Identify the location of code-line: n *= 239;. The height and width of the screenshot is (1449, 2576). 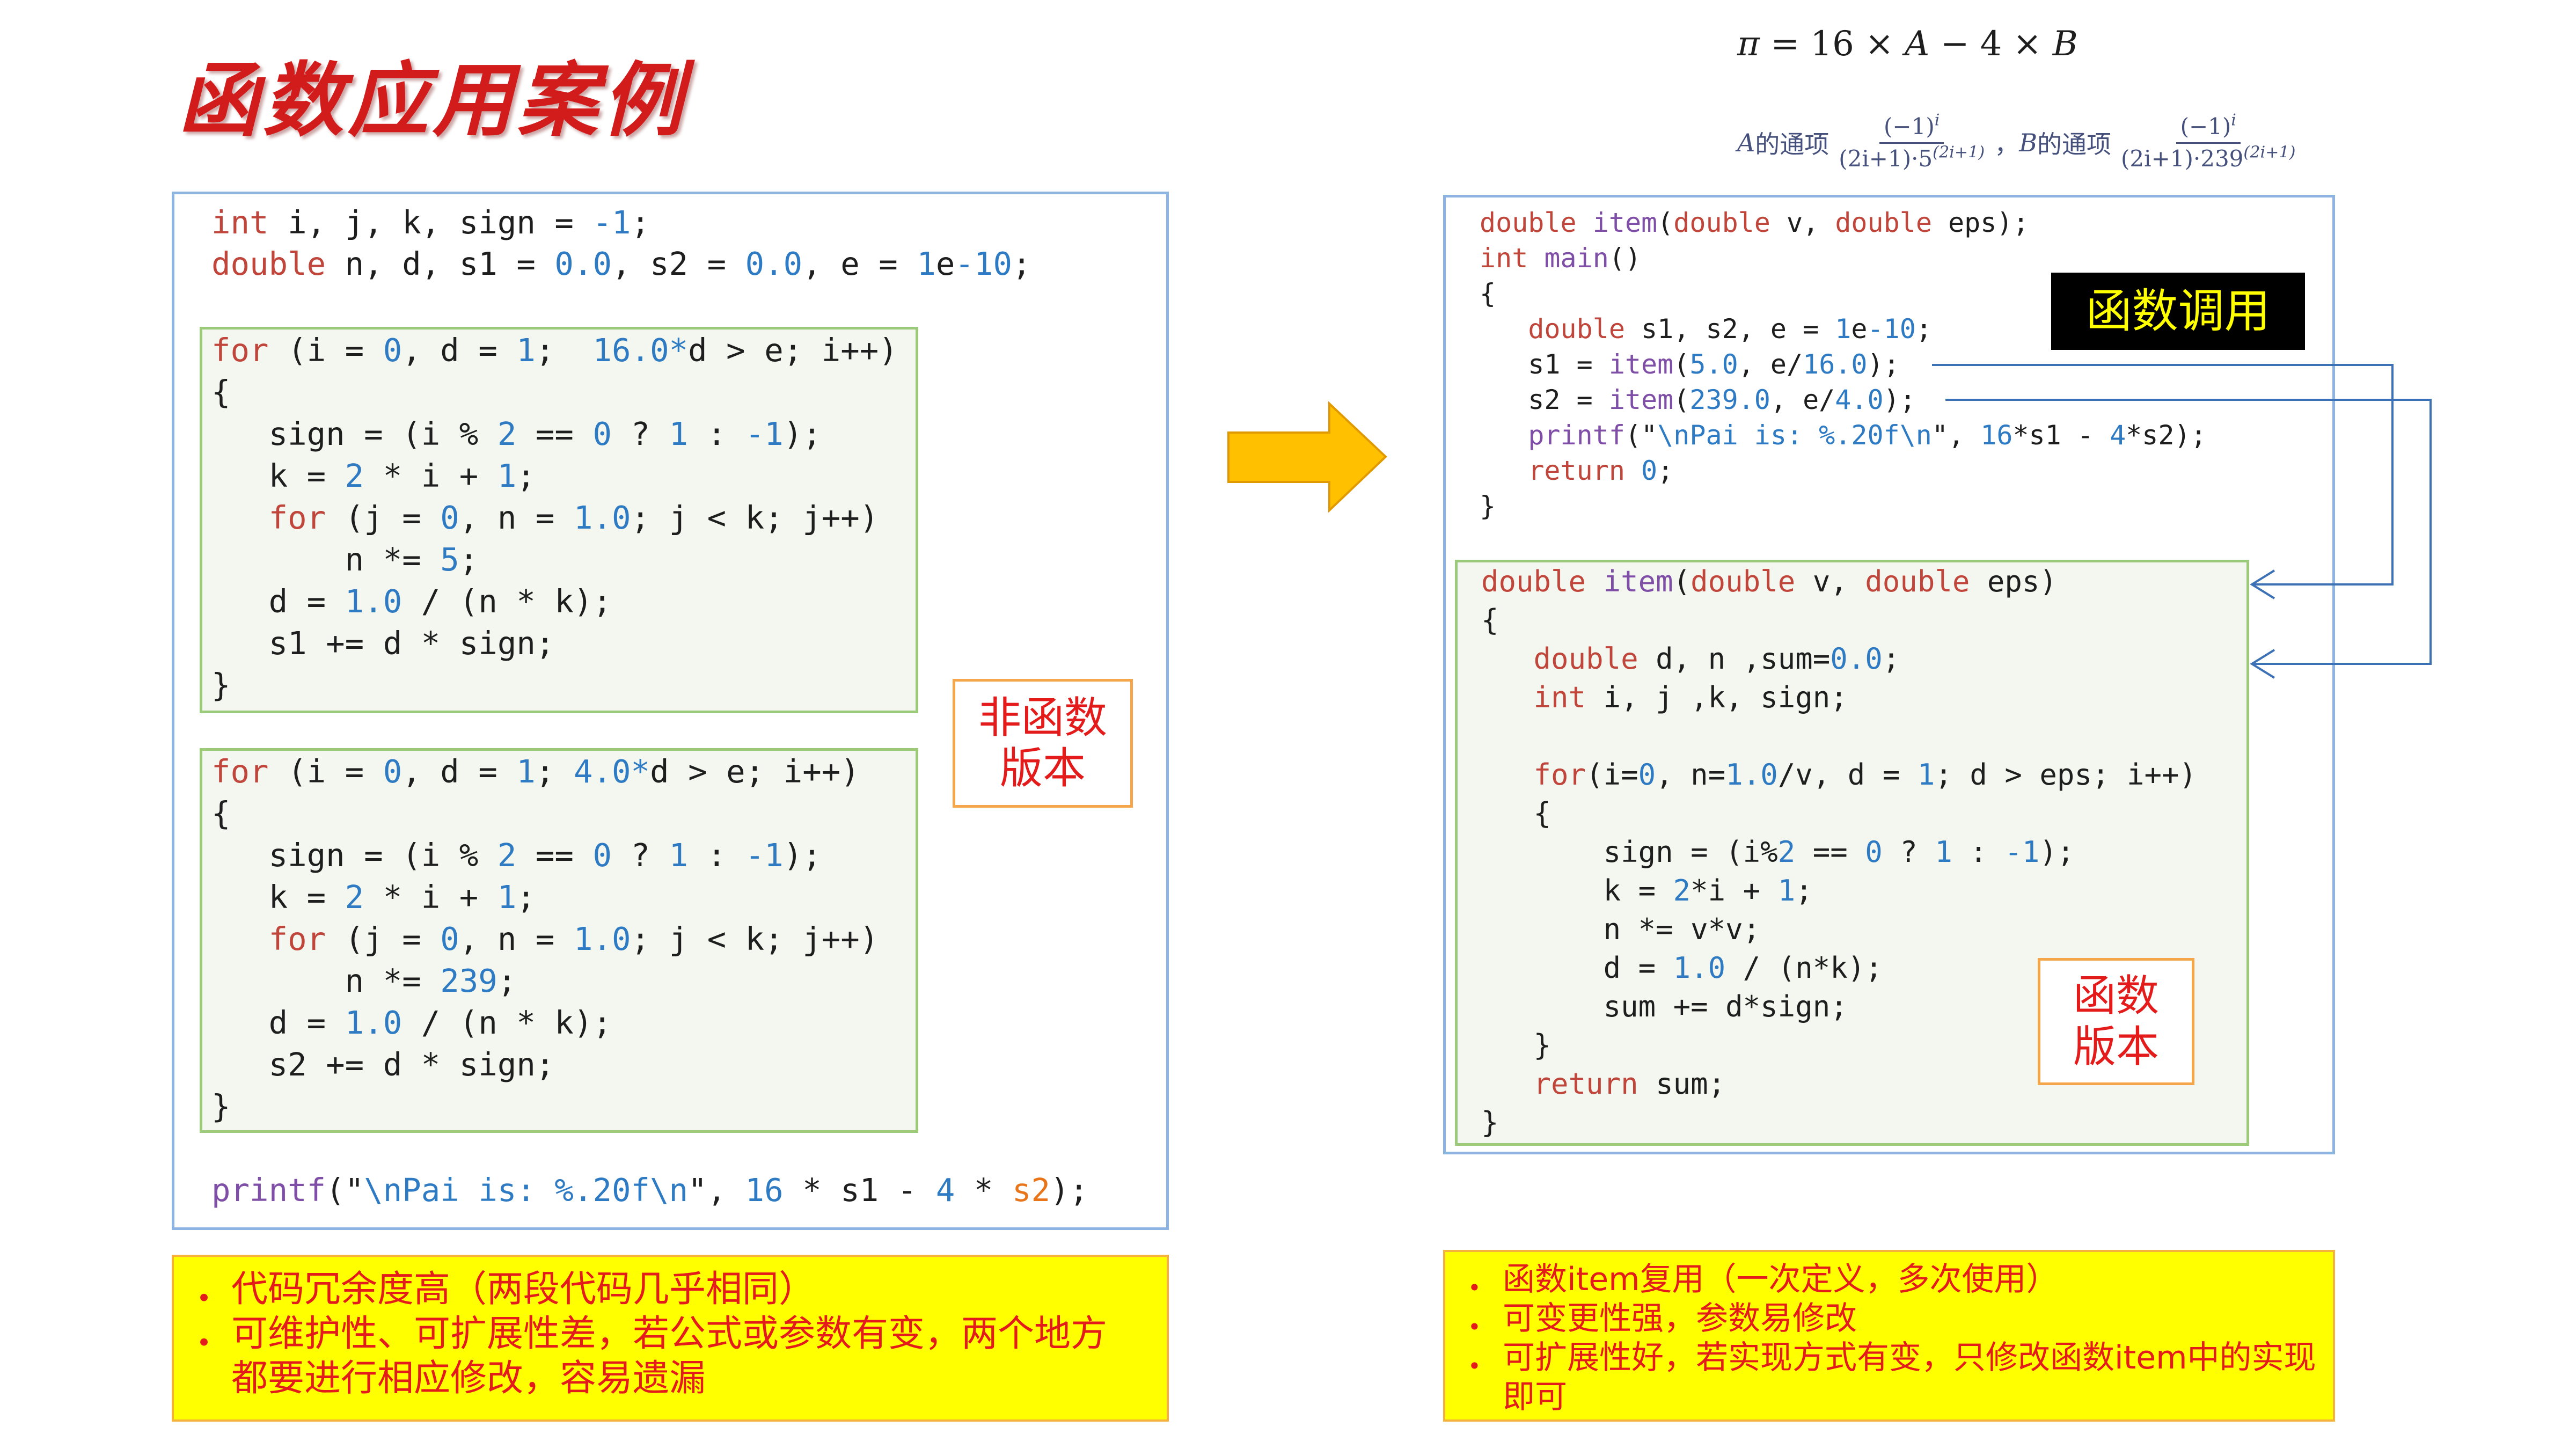
(545, 981).